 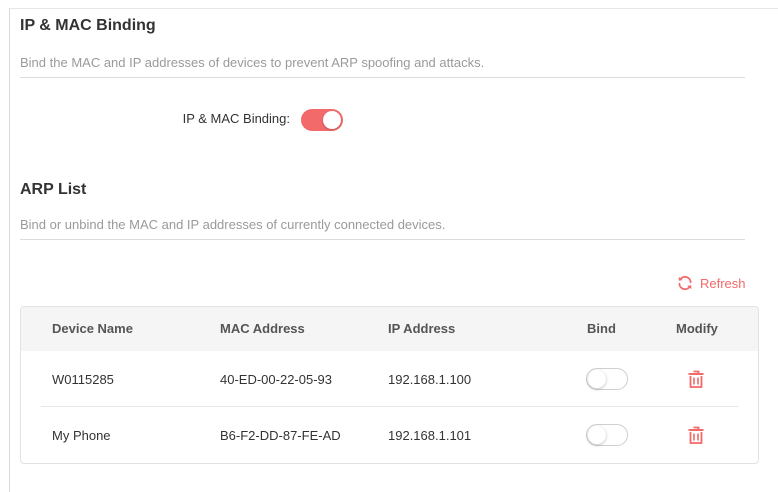 I want to click on table-row: My Phone B6-F2-DD-87-FE-AD 192.168.1.101, so click(x=389, y=435).